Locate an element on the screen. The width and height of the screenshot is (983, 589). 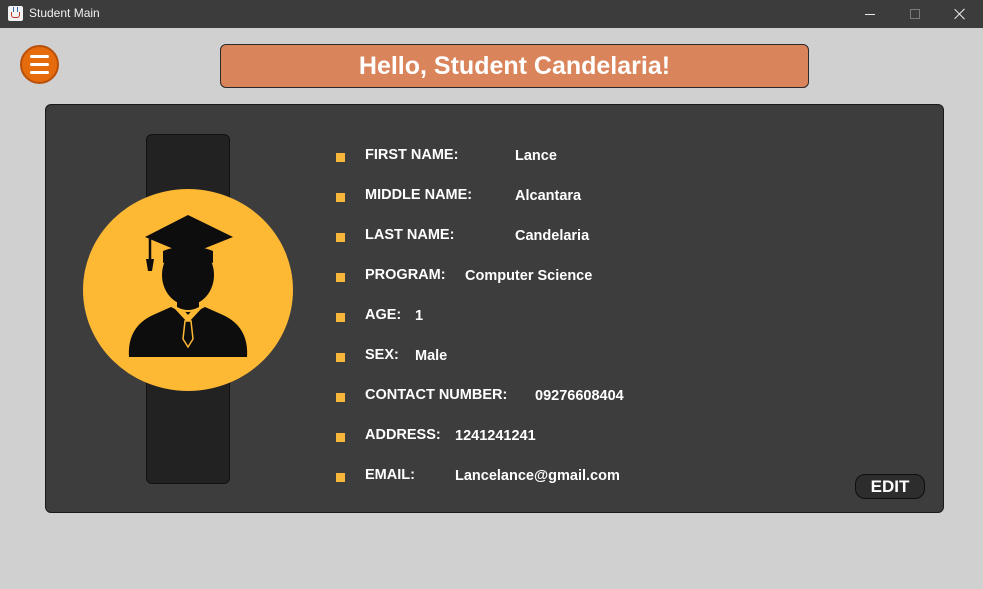
maximize-icon is located at coordinates (915, 14).